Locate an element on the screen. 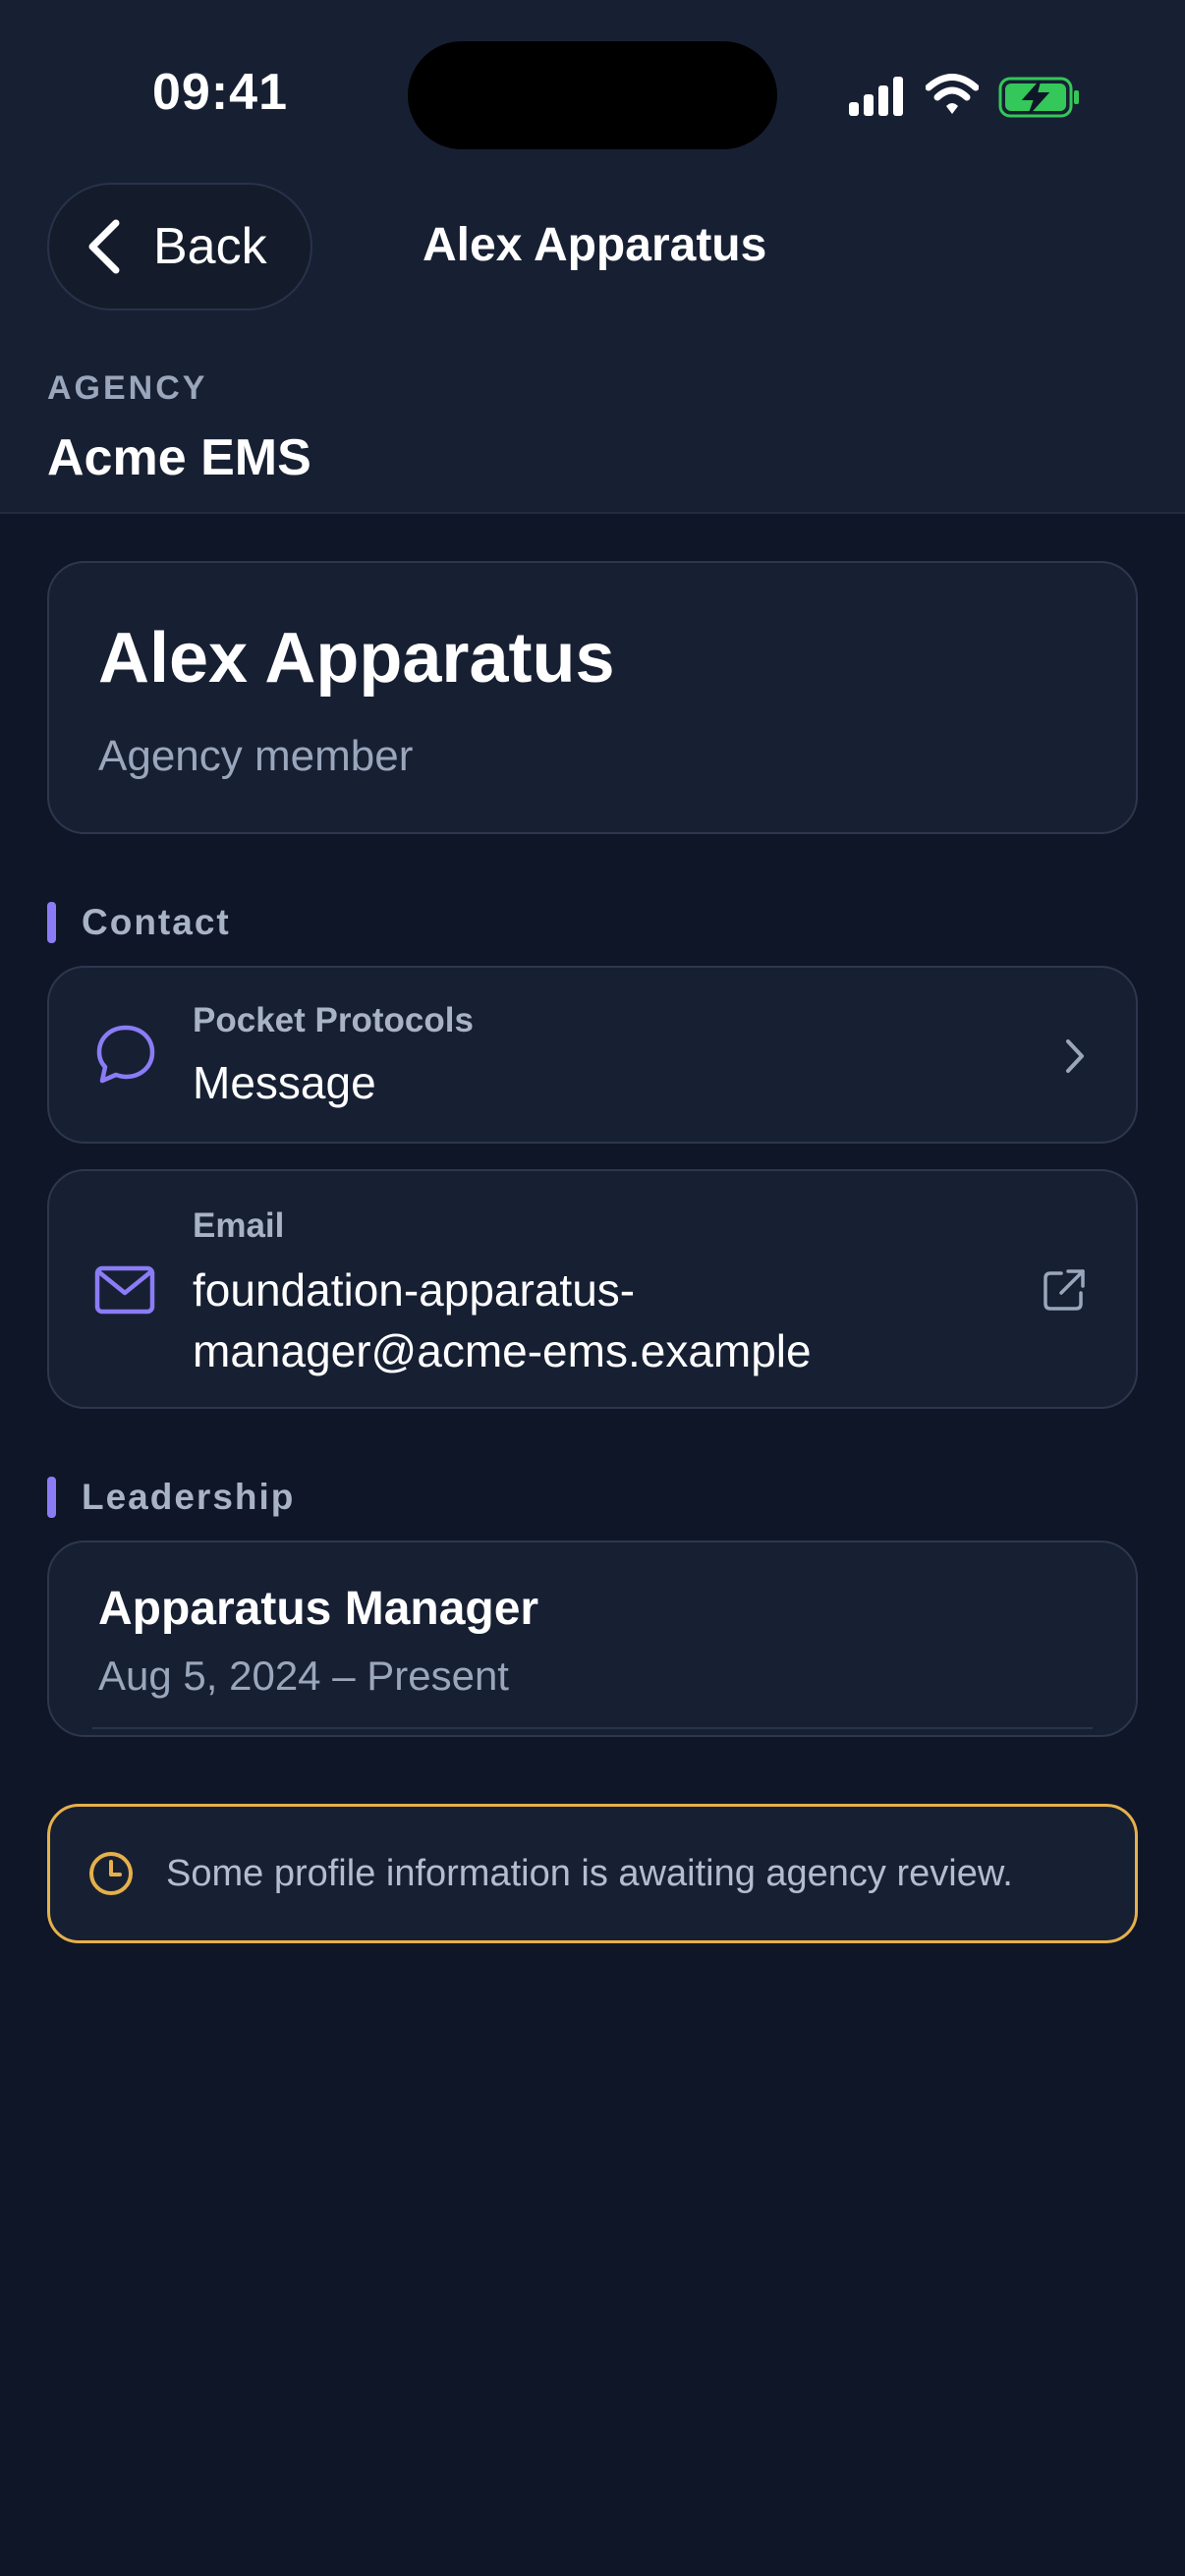 The width and height of the screenshot is (1185, 2576). leadership-section-header: Leadership is located at coordinates (171, 1497).